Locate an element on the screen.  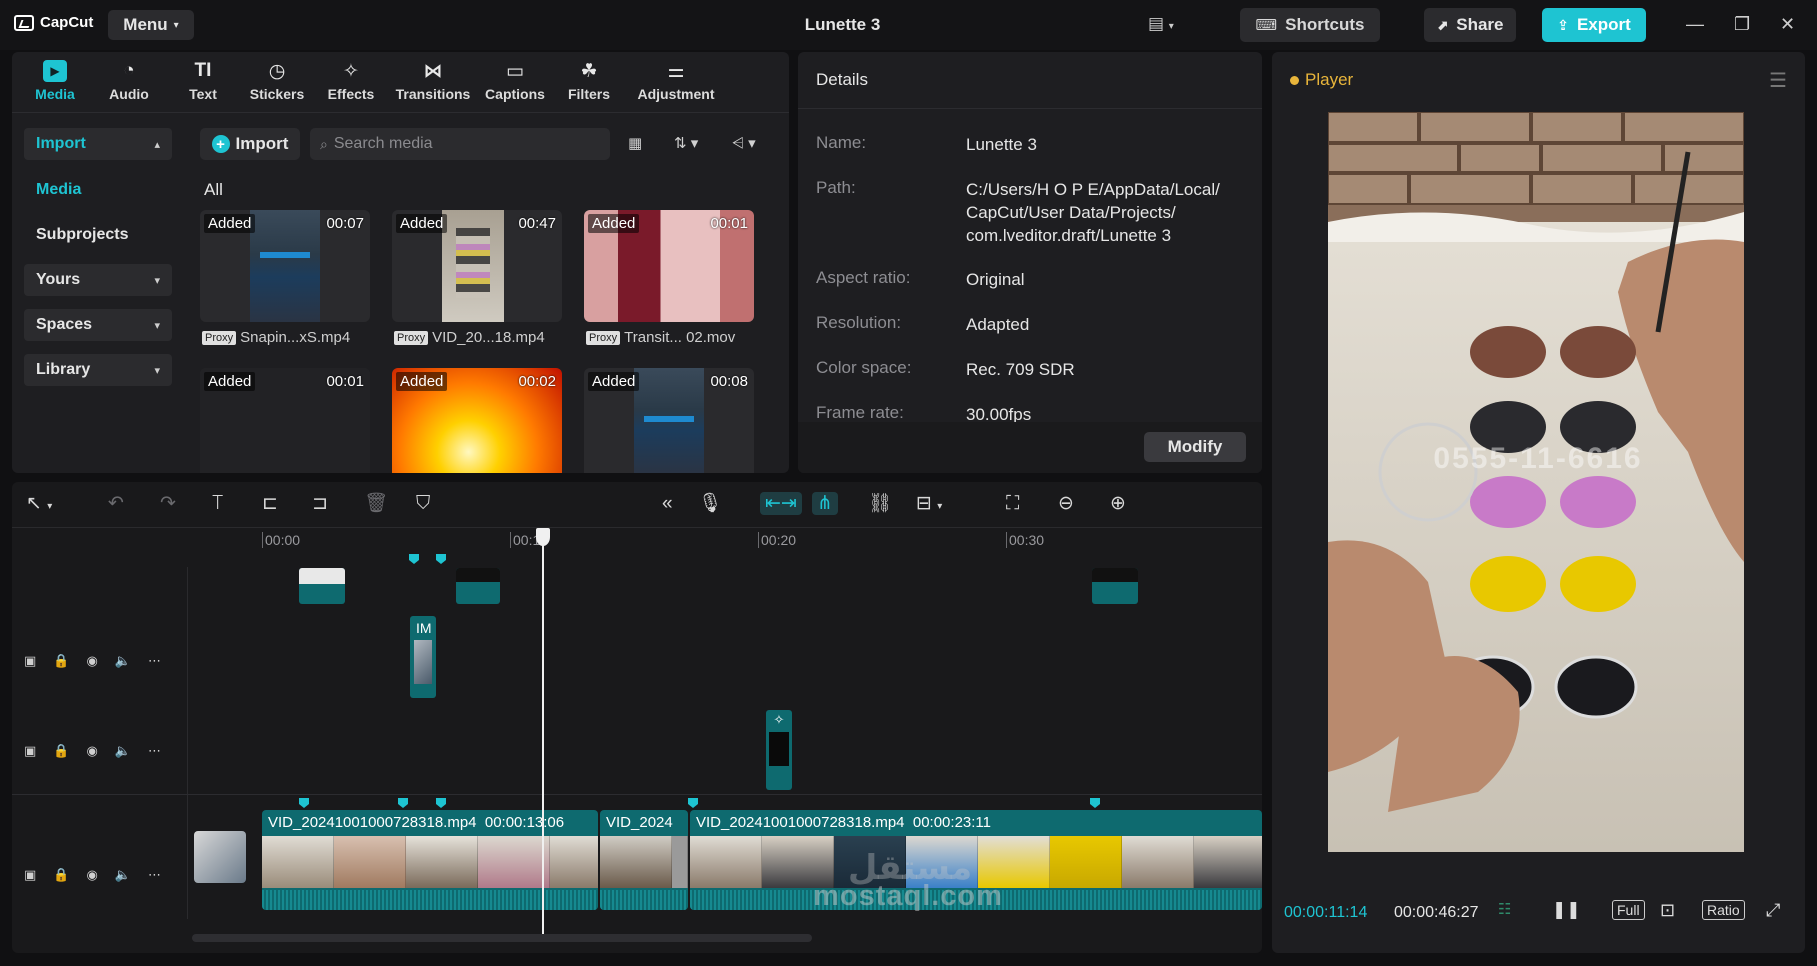
media-item-1-name: Proxy Snapin...xS.mp4 is located at coordinates (287, 337).